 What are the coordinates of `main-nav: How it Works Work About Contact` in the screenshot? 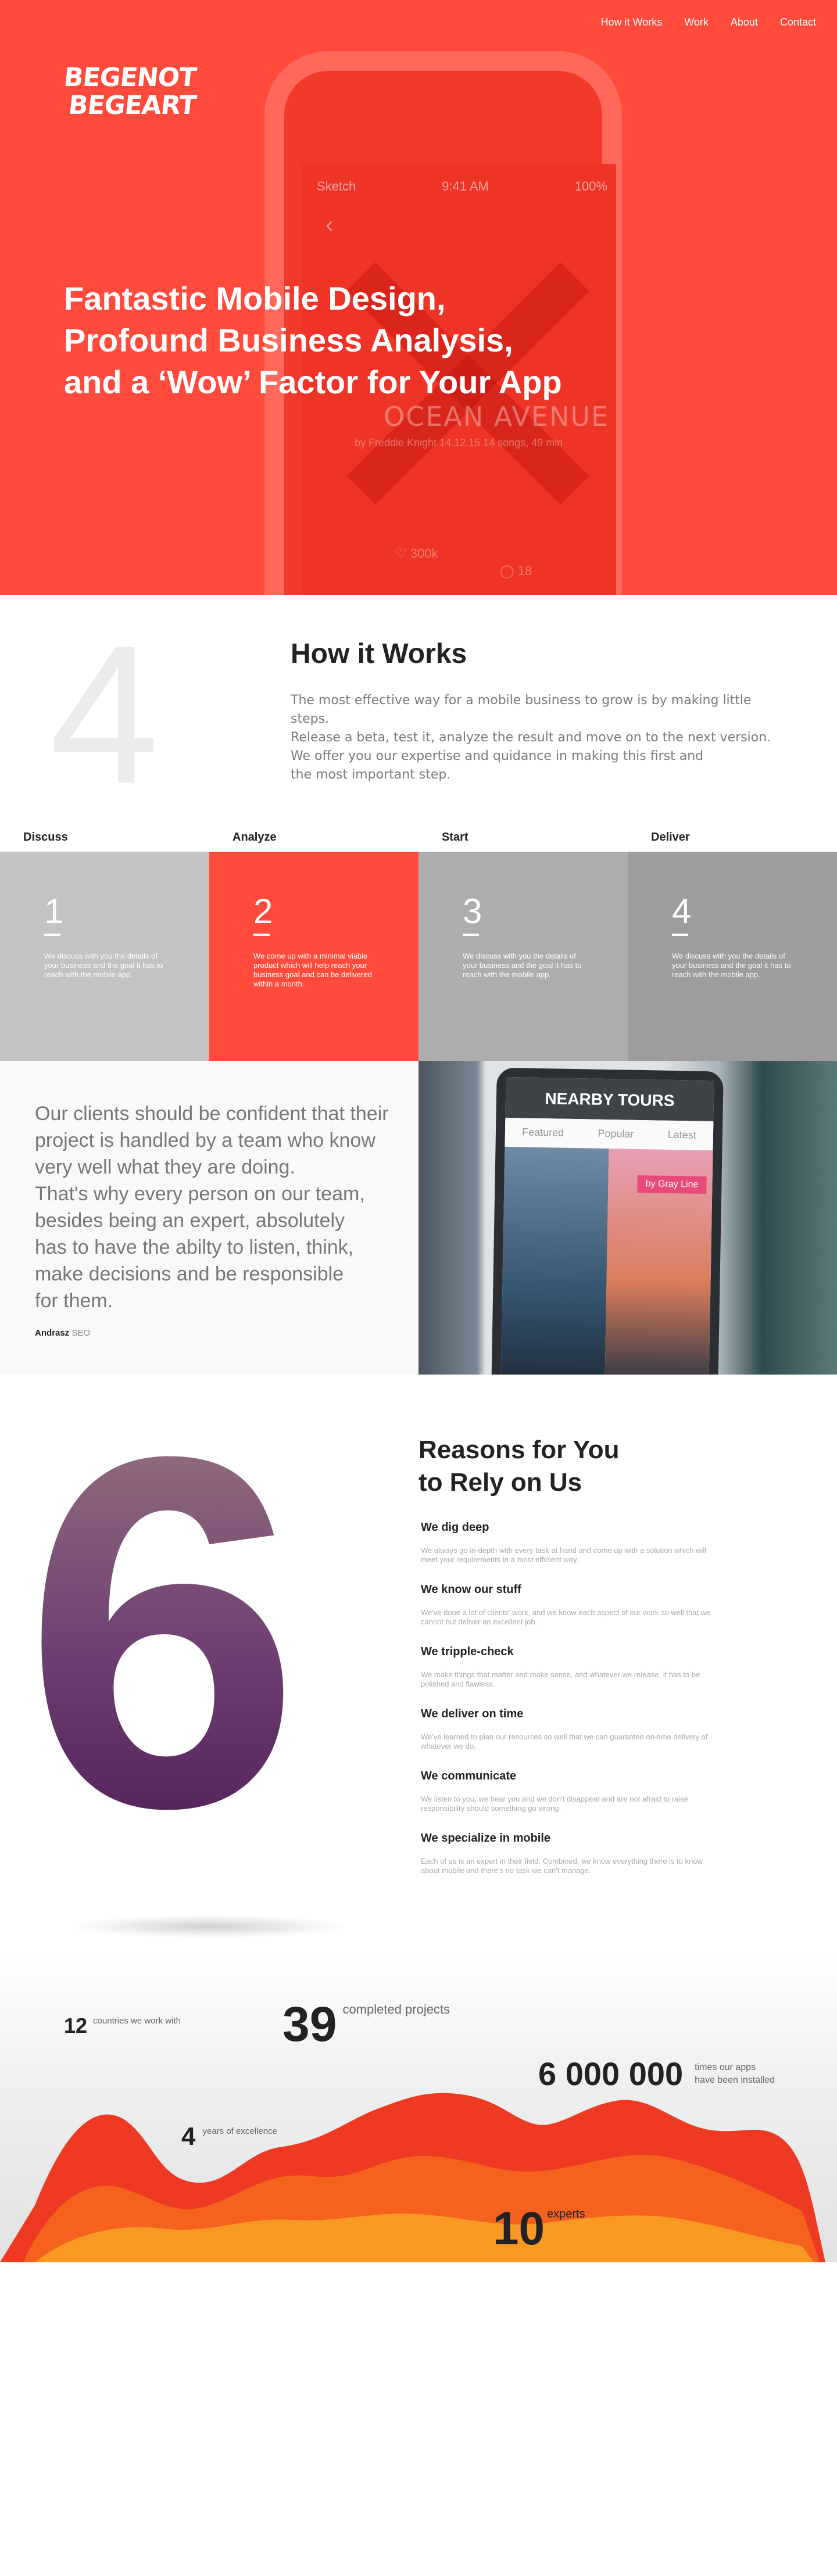 It's located at (697, 22).